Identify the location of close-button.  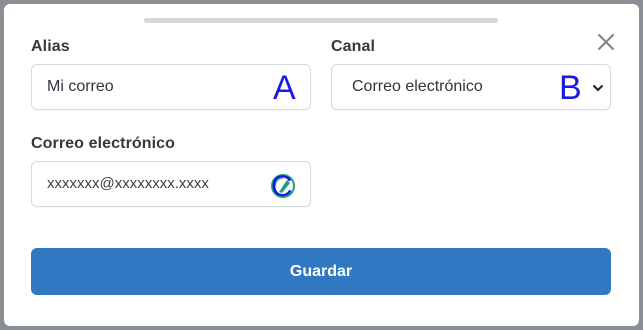
(606, 42).